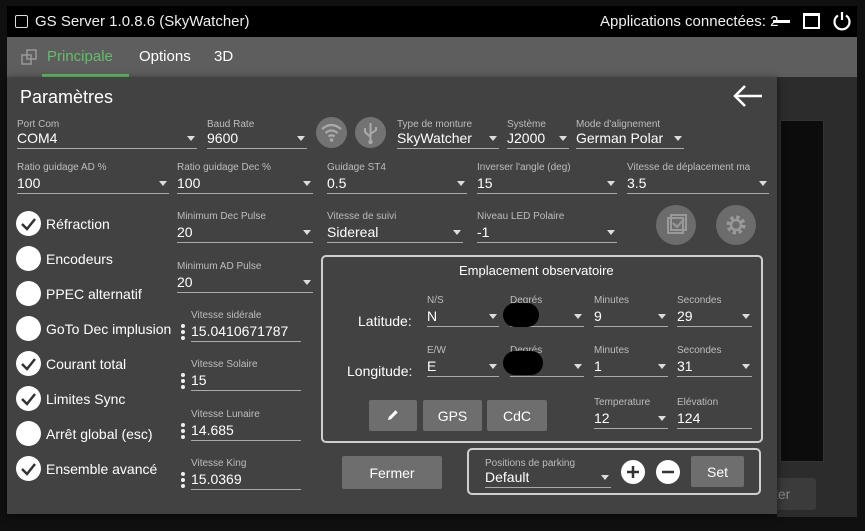 This screenshot has height=531, width=865. Describe the element at coordinates (80, 56) in the screenshot. I see `tab-principale: Principale` at that location.